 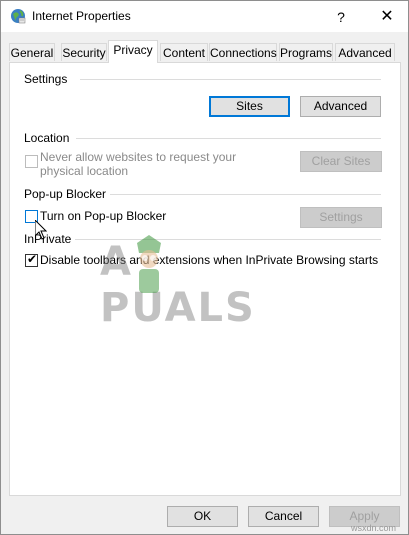 I want to click on mouse-cursor-icon, so click(x=41, y=230).